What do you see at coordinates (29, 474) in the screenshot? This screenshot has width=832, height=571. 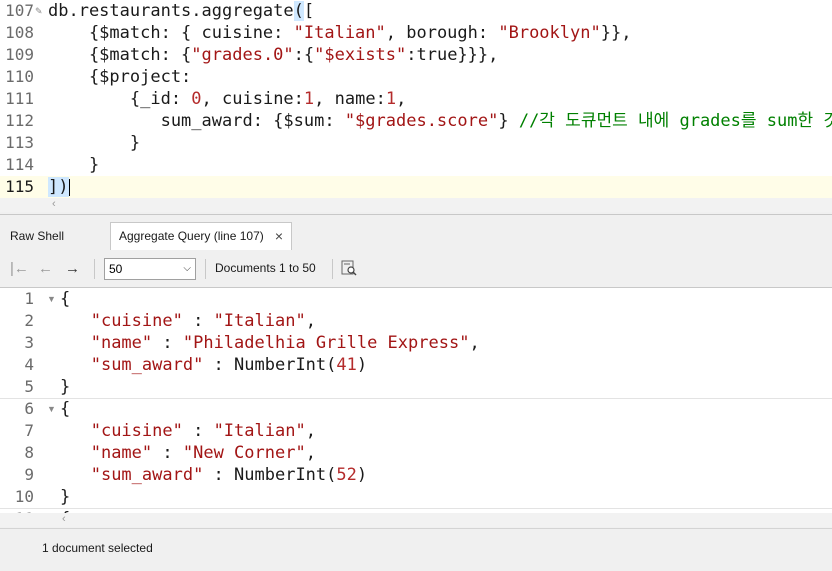 I see `line-number: 9` at bounding box center [29, 474].